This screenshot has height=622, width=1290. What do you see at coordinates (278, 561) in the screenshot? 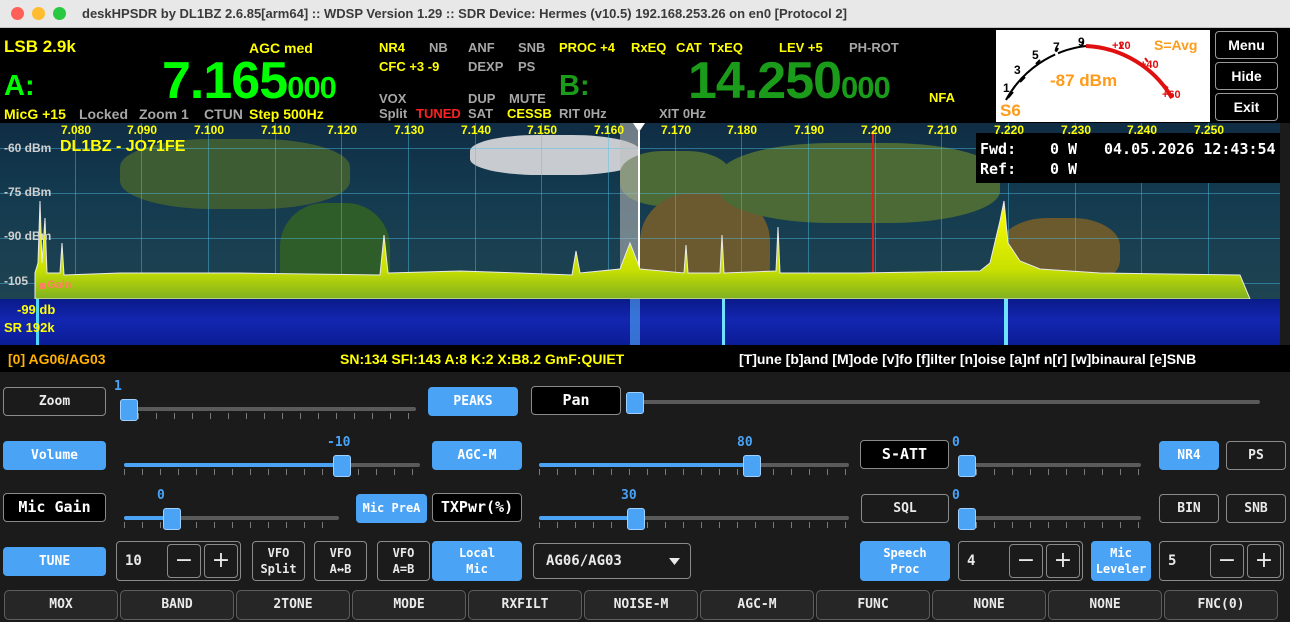
I see `vfo-split-button: VFO Split` at bounding box center [278, 561].